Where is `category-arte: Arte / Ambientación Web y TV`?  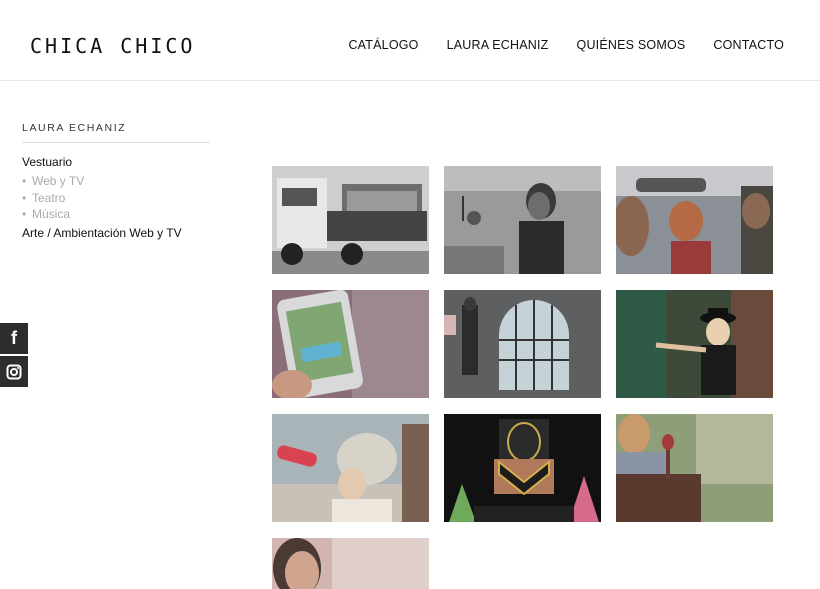 category-arte: Arte / Ambientación Web y TV is located at coordinates (116, 233).